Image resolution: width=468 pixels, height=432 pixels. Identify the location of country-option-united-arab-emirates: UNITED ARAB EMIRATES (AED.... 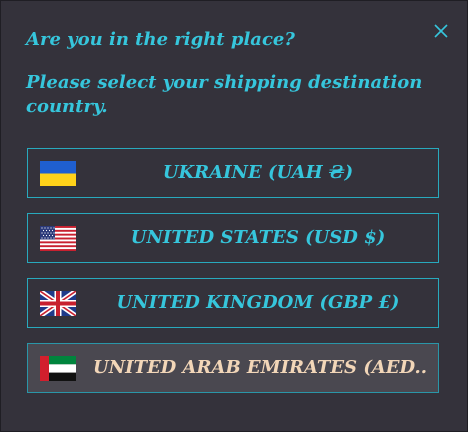
(233, 368).